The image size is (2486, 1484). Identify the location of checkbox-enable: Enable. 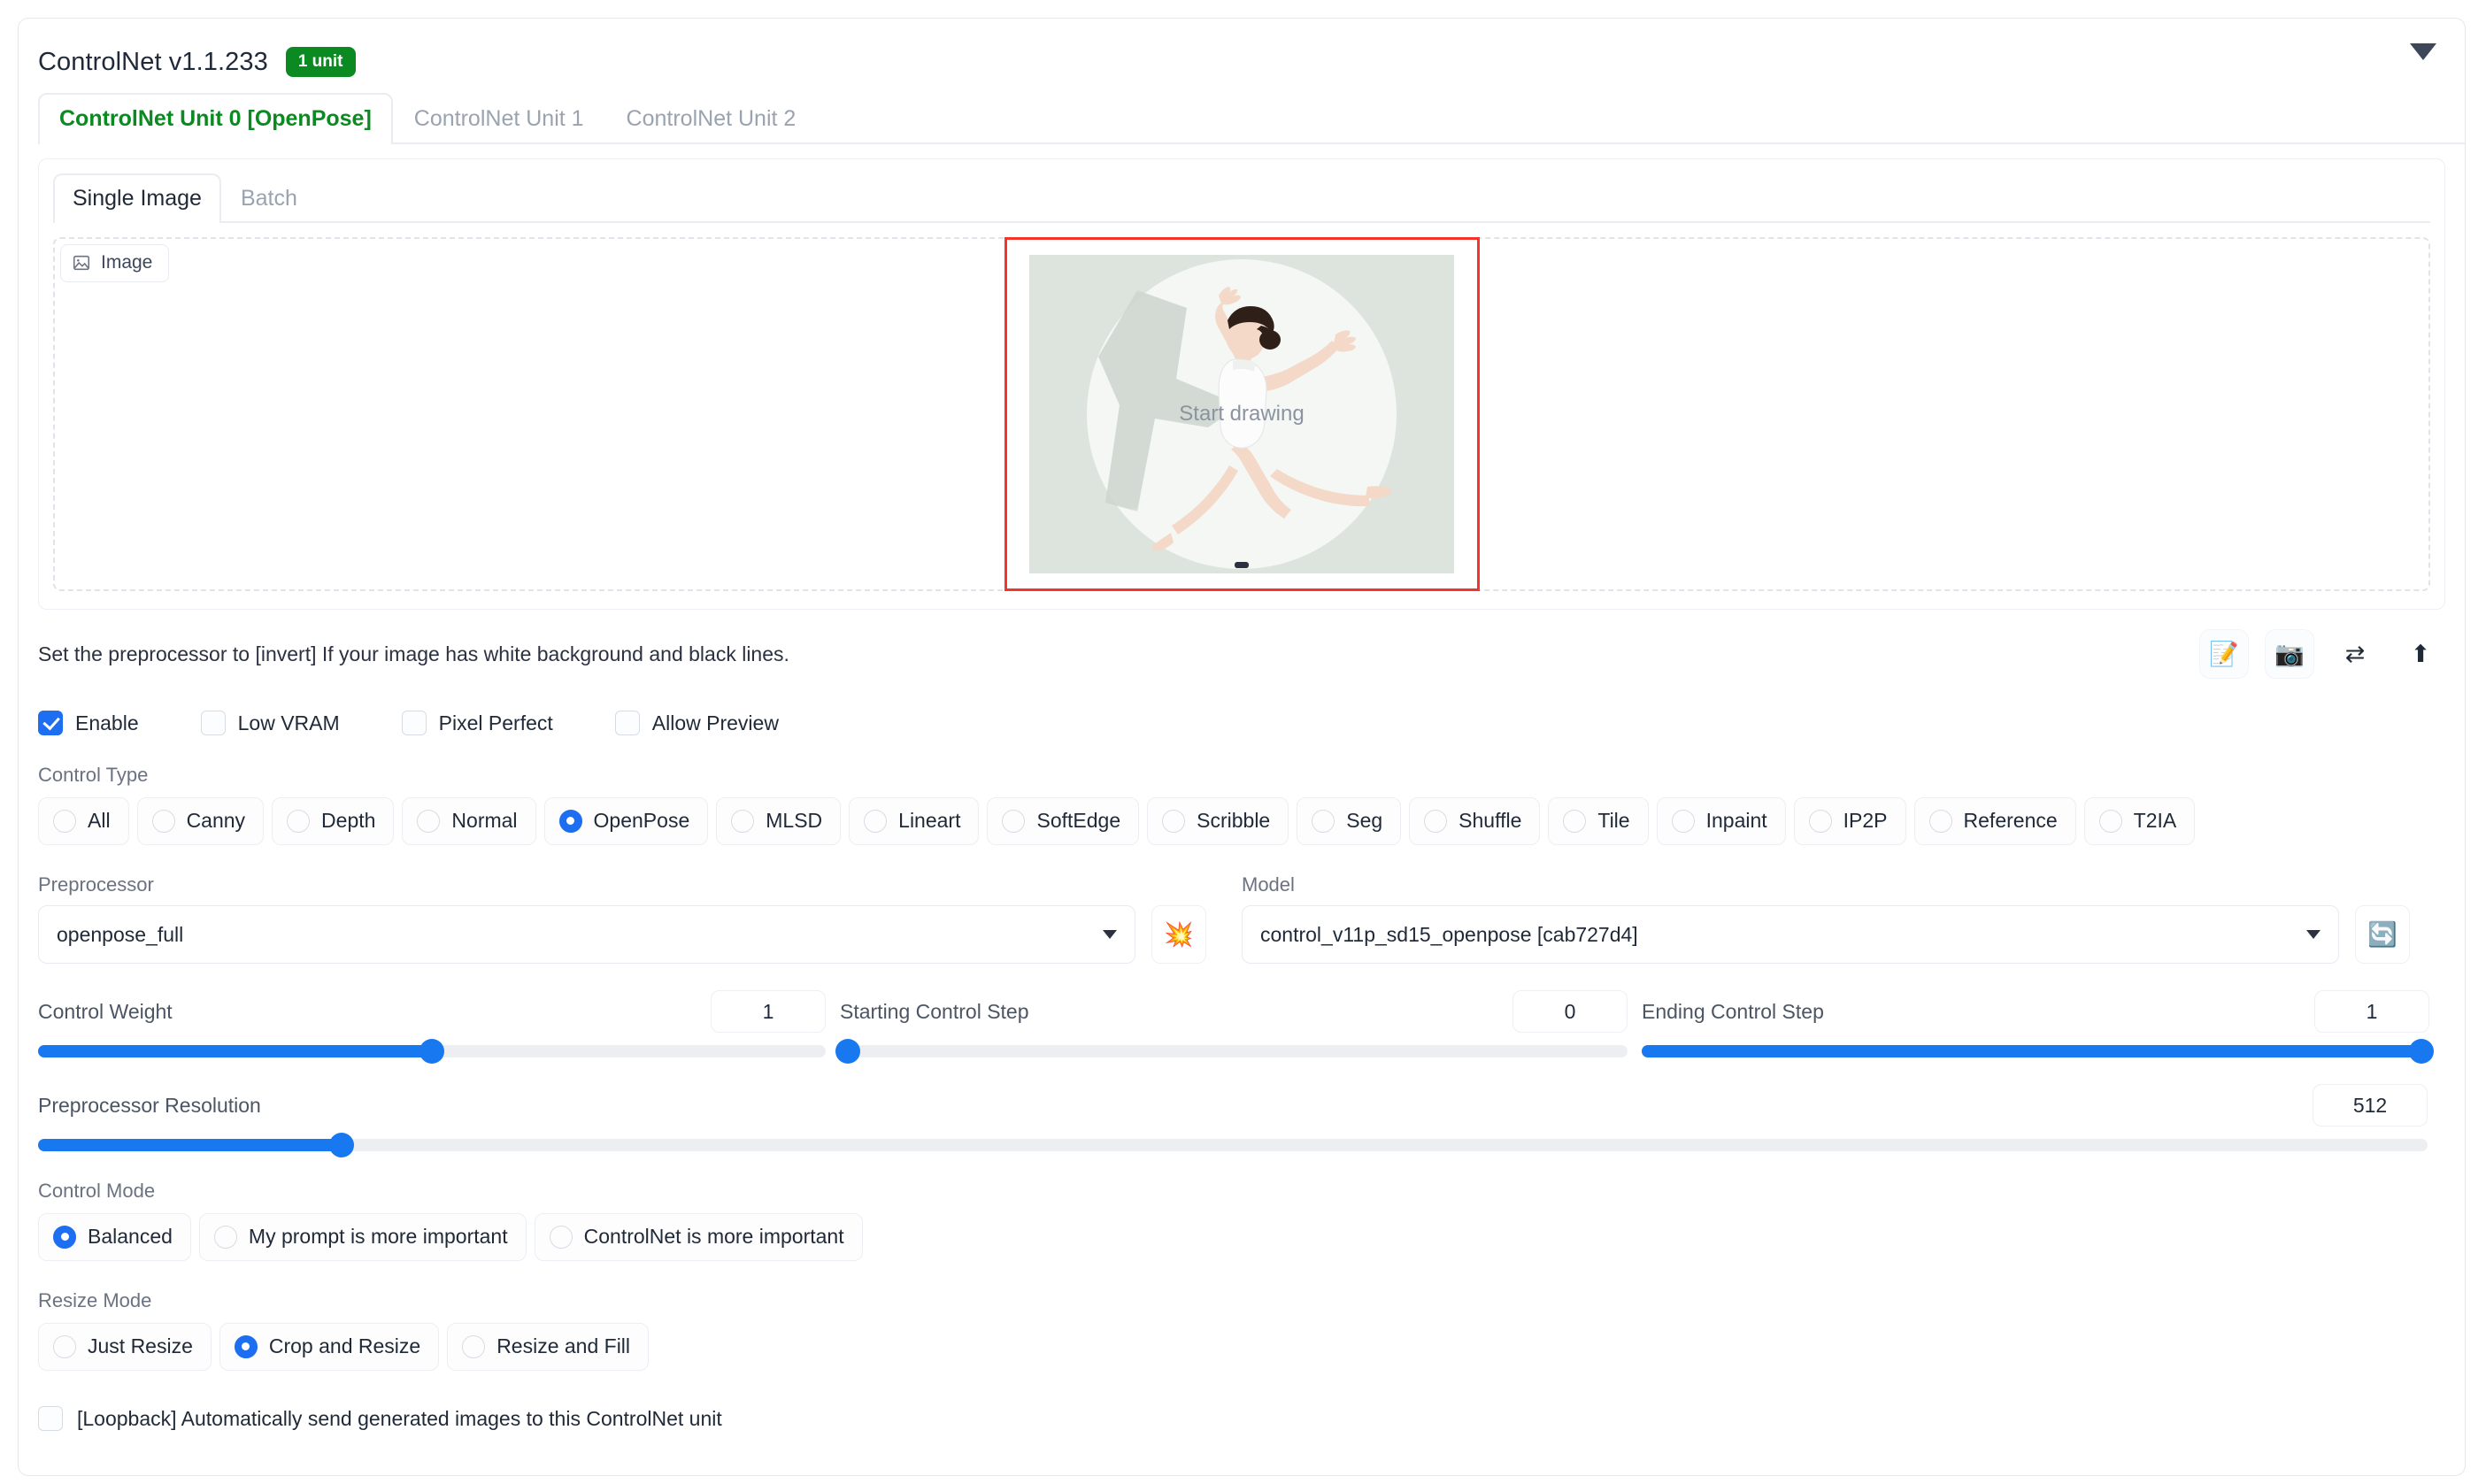
(89, 723).